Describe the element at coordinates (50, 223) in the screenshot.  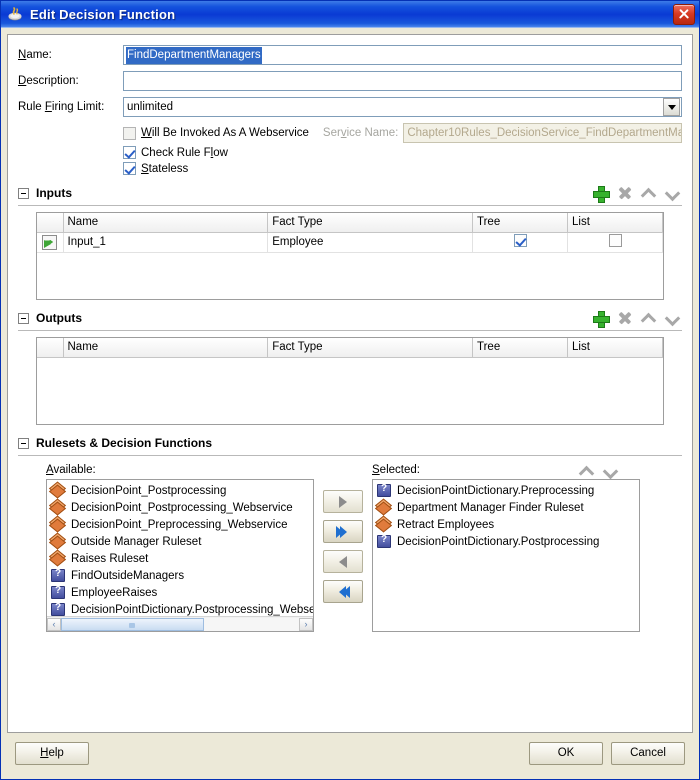
I see `inputs-col-icon` at that location.